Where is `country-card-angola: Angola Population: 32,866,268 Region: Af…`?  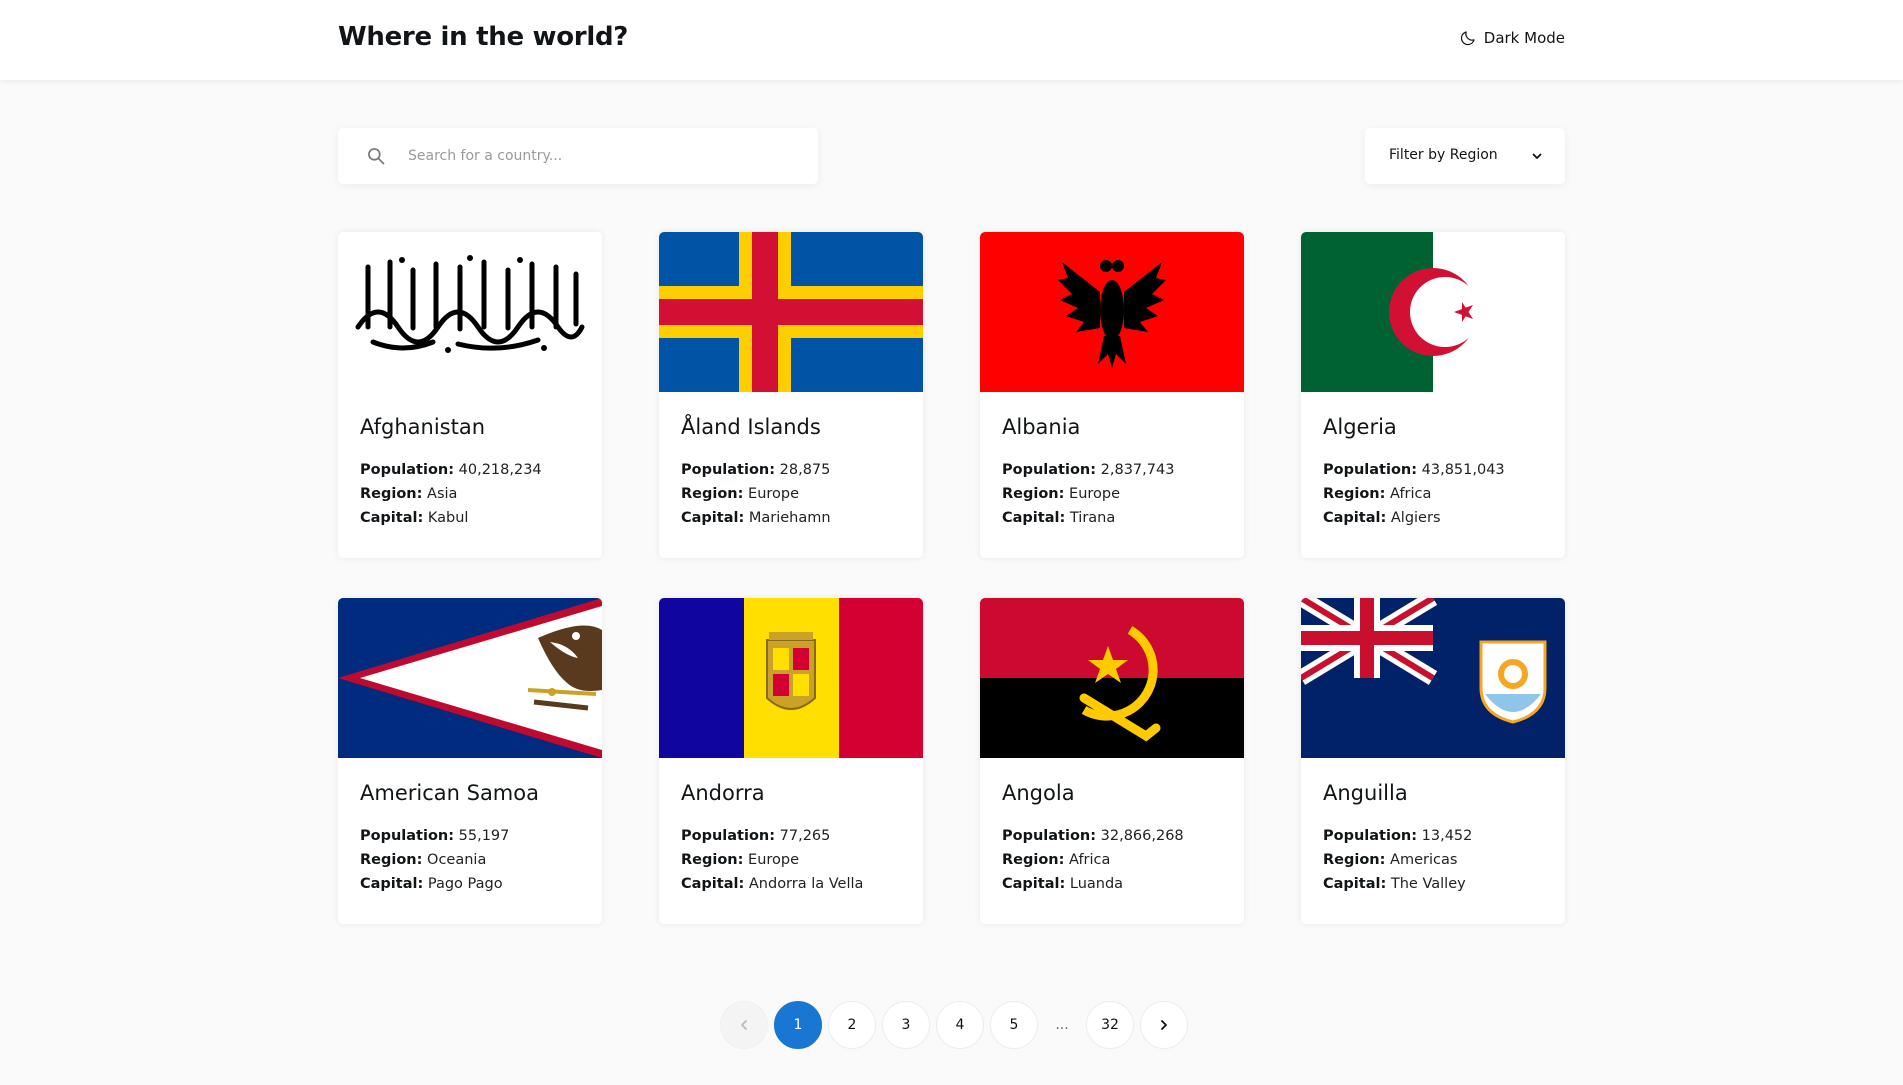 country-card-angola: Angola Population: 32,866,268 Region: Af… is located at coordinates (1112, 761).